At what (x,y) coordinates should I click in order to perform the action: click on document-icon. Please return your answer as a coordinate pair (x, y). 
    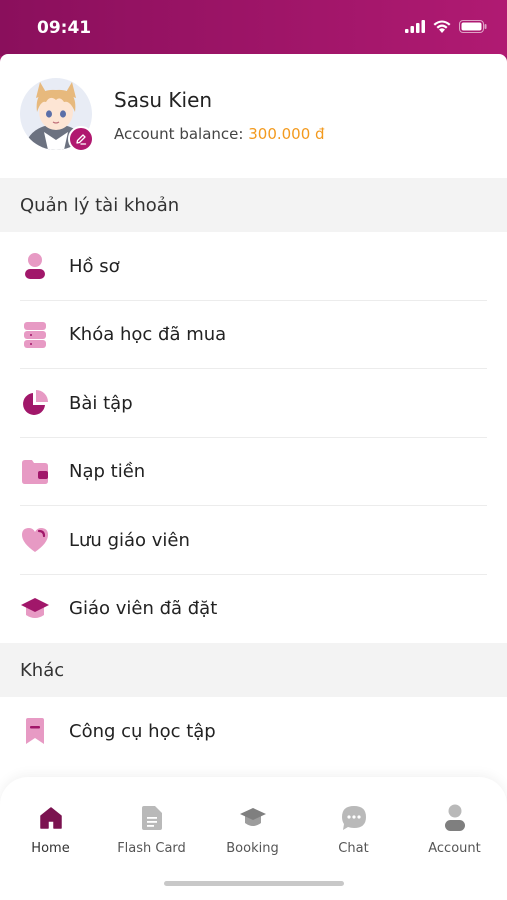
    Looking at the image, I should click on (152, 818).